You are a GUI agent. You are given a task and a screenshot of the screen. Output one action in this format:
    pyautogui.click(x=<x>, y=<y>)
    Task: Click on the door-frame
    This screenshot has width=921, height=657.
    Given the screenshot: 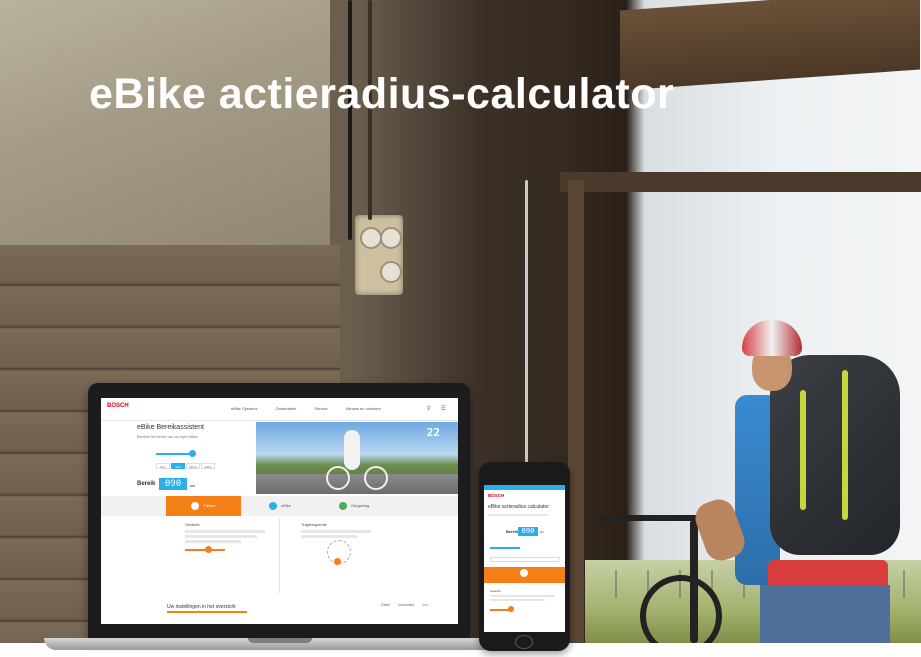 What is the action you would take?
    pyautogui.click(x=740, y=182)
    